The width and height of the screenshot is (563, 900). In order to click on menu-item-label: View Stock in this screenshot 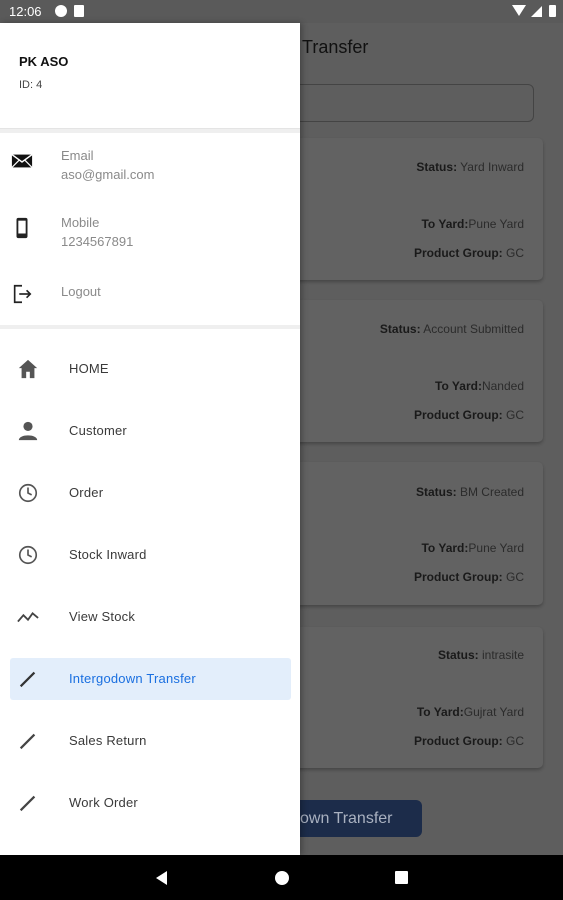, I will do `click(102, 616)`.